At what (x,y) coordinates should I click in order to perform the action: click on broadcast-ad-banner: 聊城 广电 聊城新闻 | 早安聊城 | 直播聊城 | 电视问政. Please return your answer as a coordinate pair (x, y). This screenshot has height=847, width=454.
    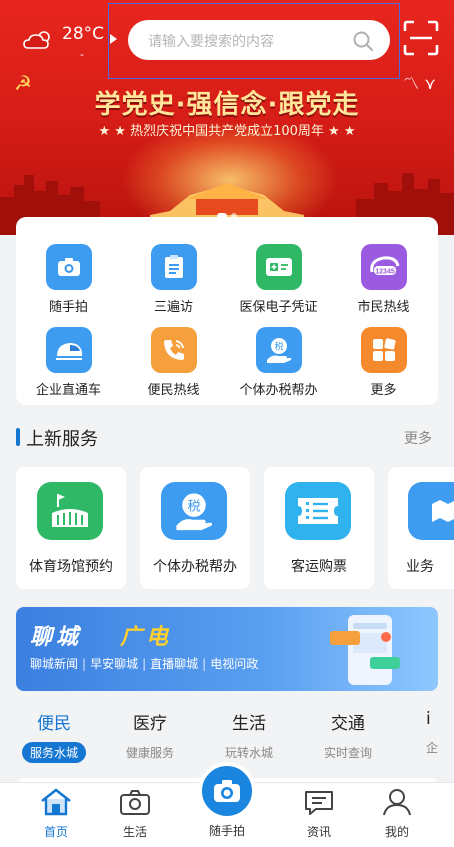
    Looking at the image, I should click on (227, 649).